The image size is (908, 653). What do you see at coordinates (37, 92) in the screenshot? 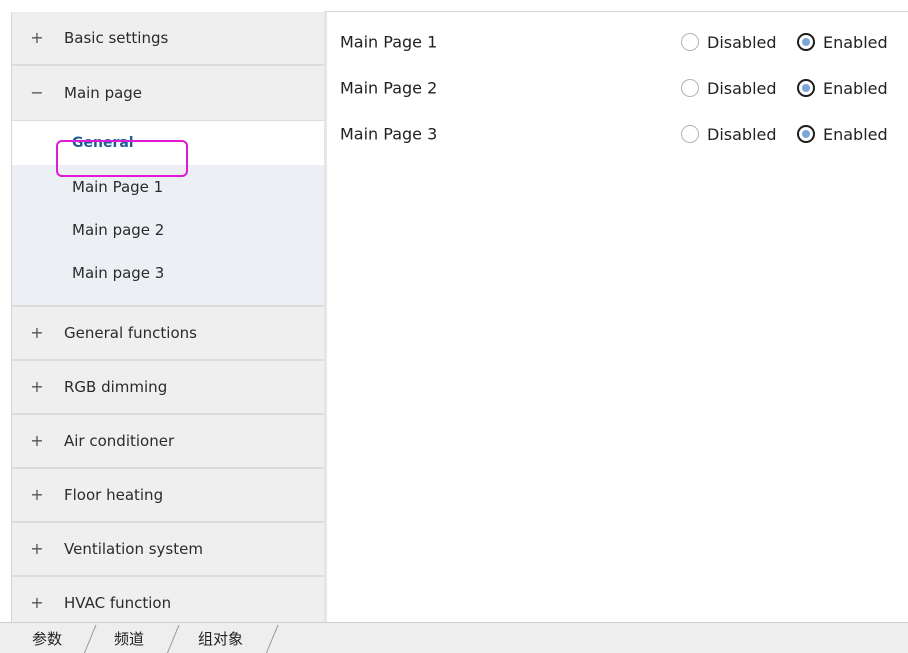
I see `collapse-minus-icon: −` at bounding box center [37, 92].